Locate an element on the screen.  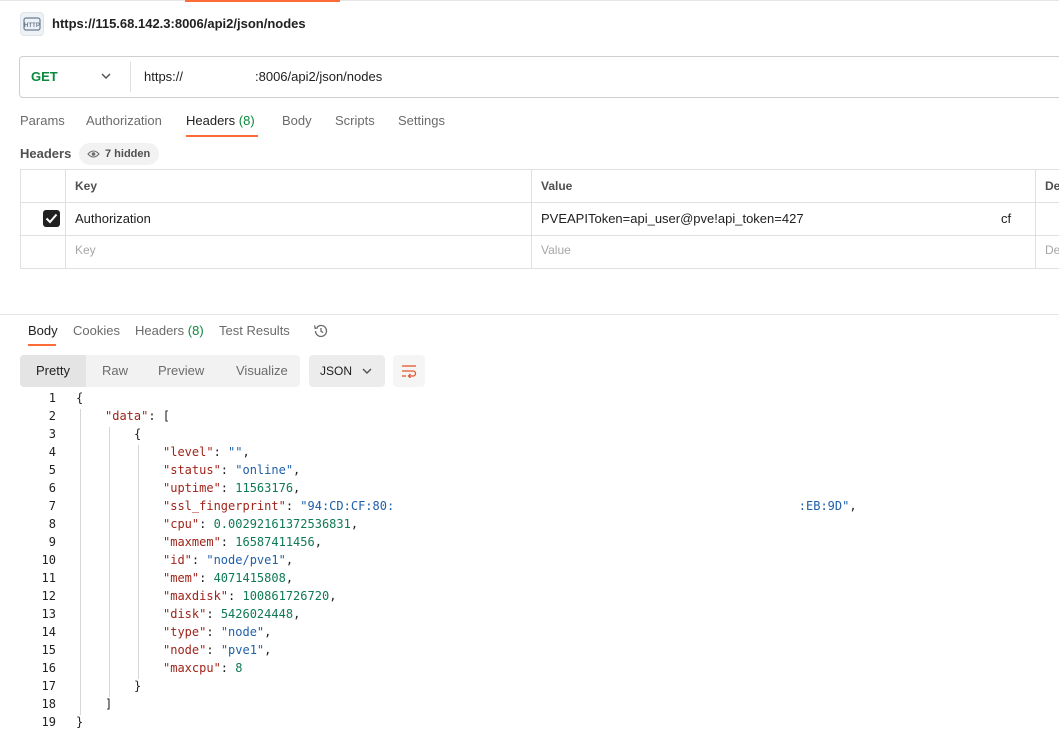
view-mode-raw: Raw is located at coordinates (115, 370).